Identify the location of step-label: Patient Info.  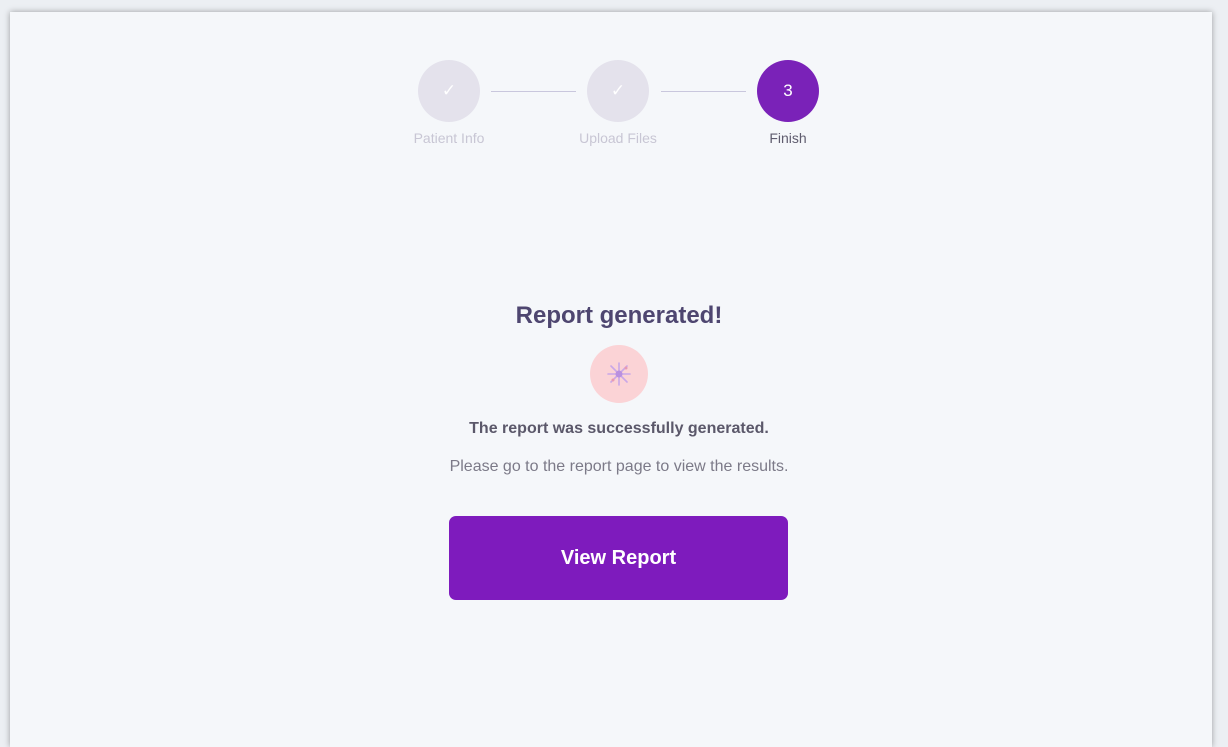
(449, 138).